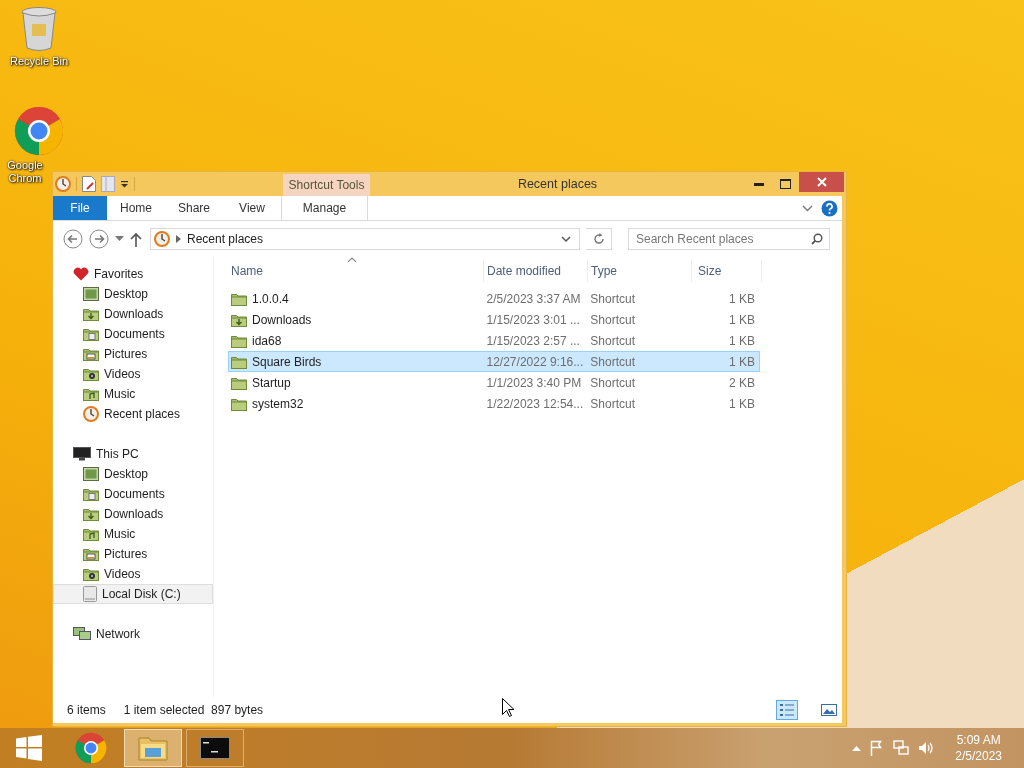 The height and width of the screenshot is (768, 1024). Describe the element at coordinates (287, 361) in the screenshot. I see `file-name: Square Birds` at that location.